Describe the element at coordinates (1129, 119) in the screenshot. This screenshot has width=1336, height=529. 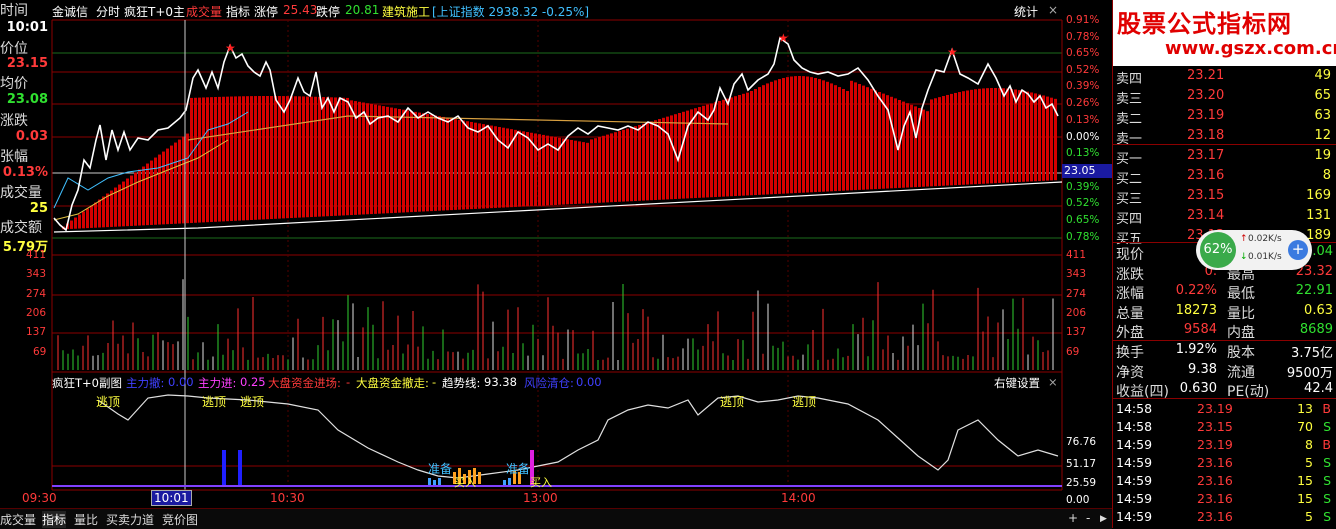
I see `orderbook-label: 卖二` at that location.